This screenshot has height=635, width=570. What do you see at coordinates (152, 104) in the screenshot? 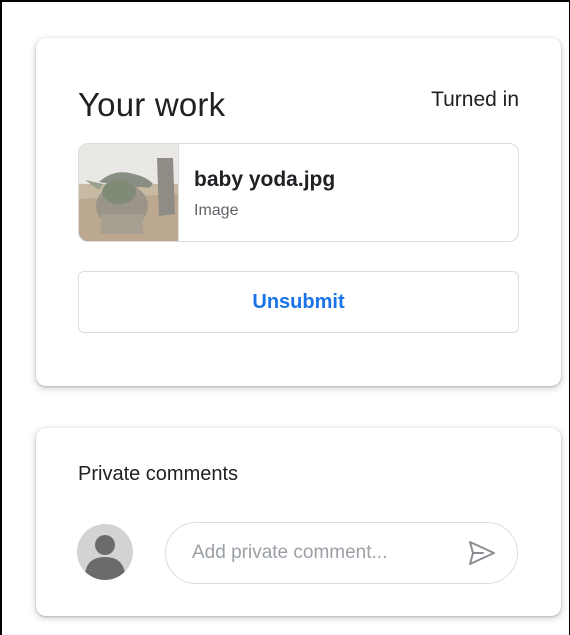
I see `your-work-title: Your work` at bounding box center [152, 104].